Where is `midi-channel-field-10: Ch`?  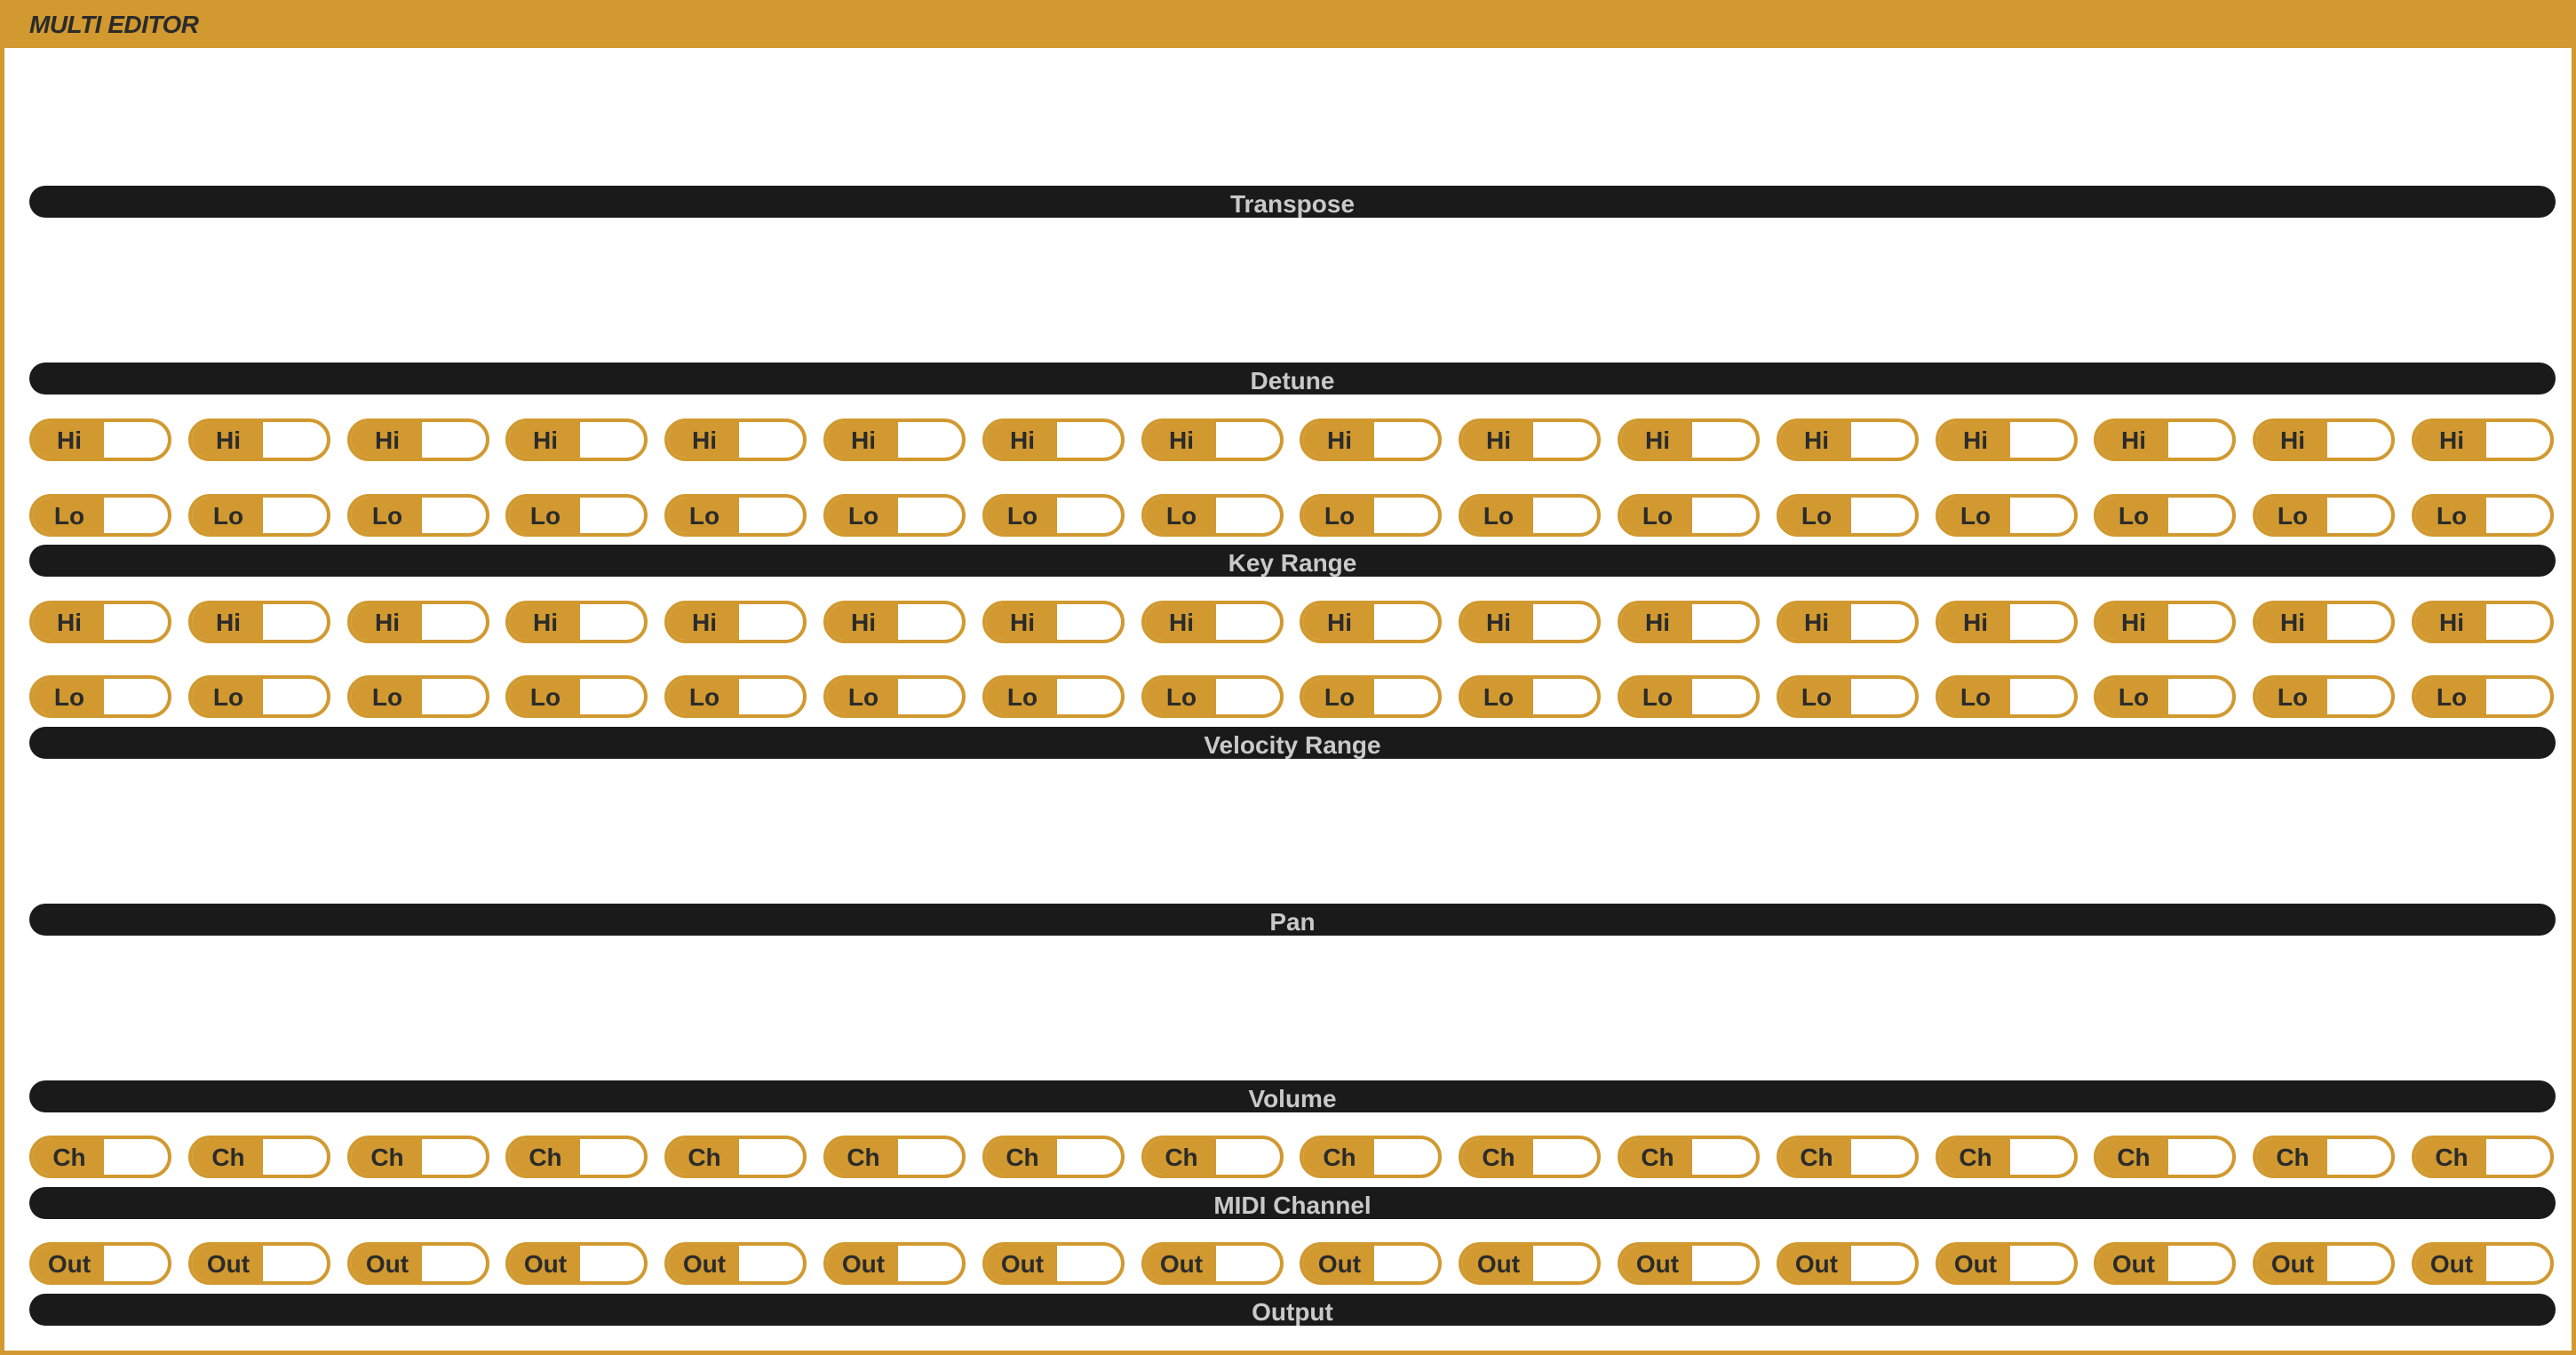 midi-channel-field-10: Ch is located at coordinates (1530, 1157).